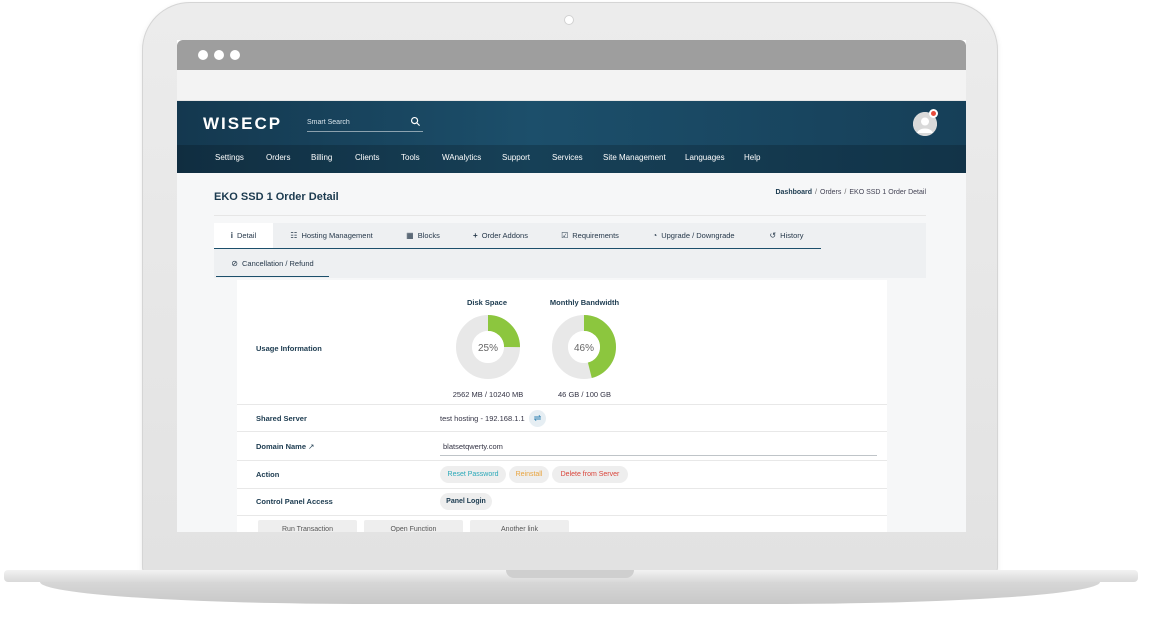 This screenshot has height=636, width=1150. I want to click on reinstall-button: Reinstall, so click(529, 474).